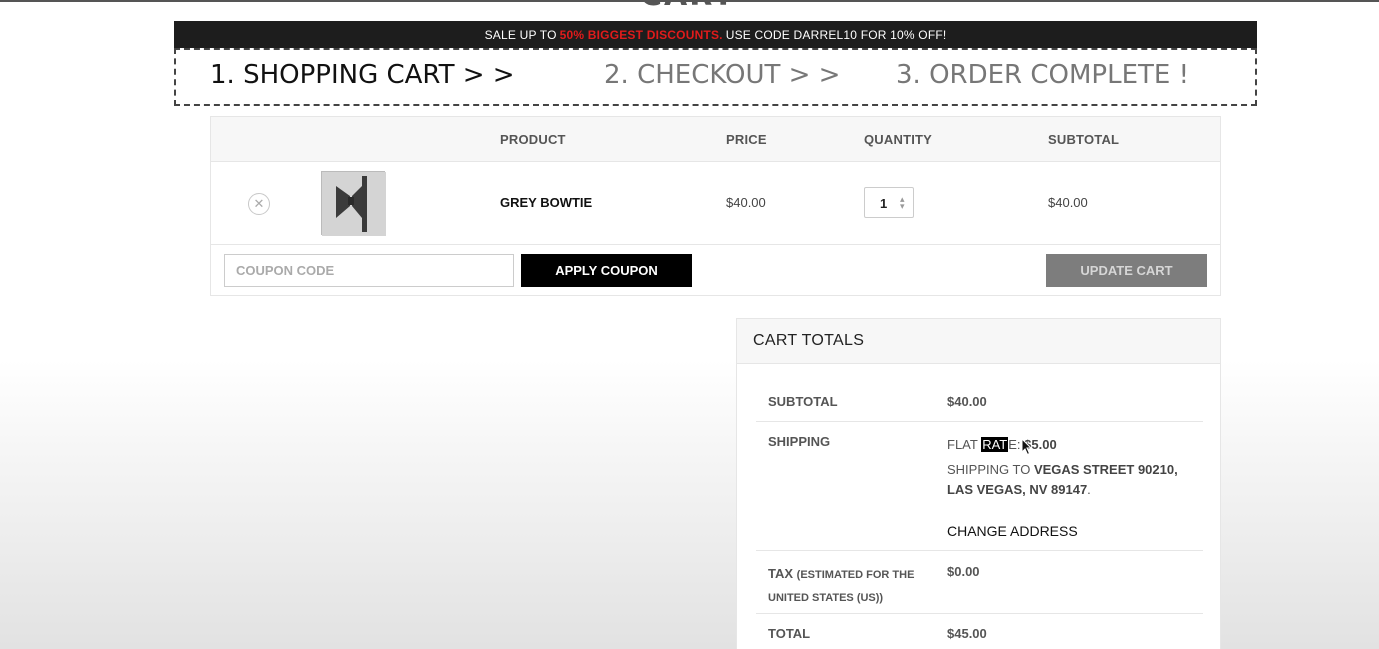  What do you see at coordinates (883, 203) in the screenshot?
I see `quantity-value: 1` at bounding box center [883, 203].